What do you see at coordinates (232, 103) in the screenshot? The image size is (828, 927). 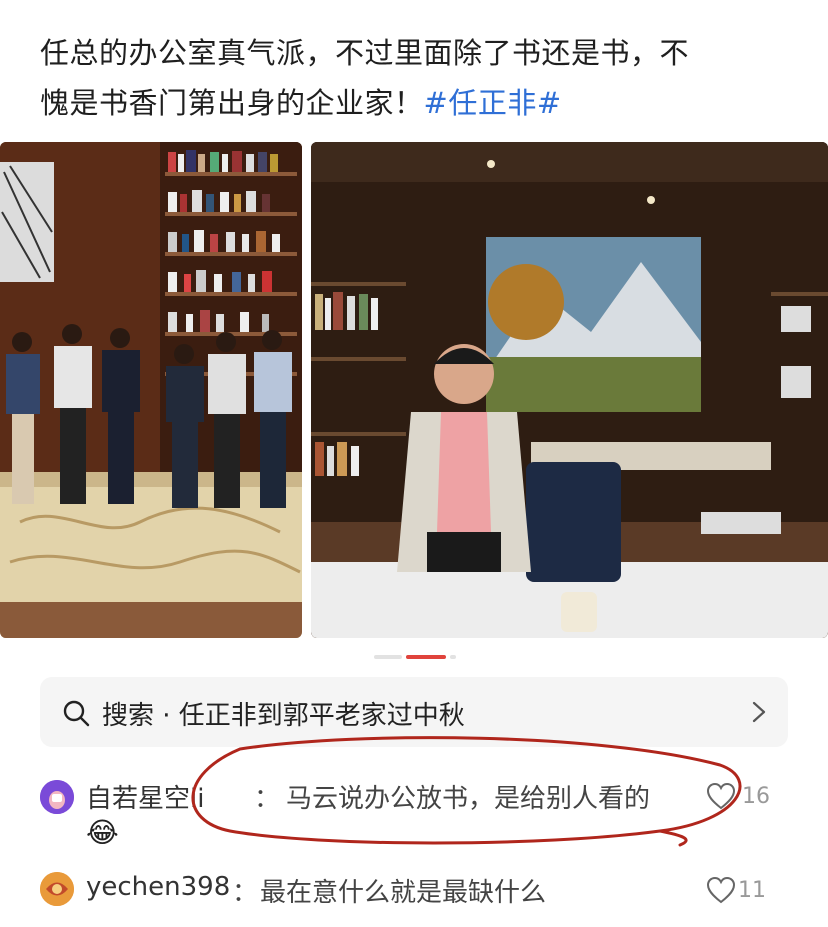 I see `post-text-line2-body: 愧是书香门第出身的企业家！` at bounding box center [232, 103].